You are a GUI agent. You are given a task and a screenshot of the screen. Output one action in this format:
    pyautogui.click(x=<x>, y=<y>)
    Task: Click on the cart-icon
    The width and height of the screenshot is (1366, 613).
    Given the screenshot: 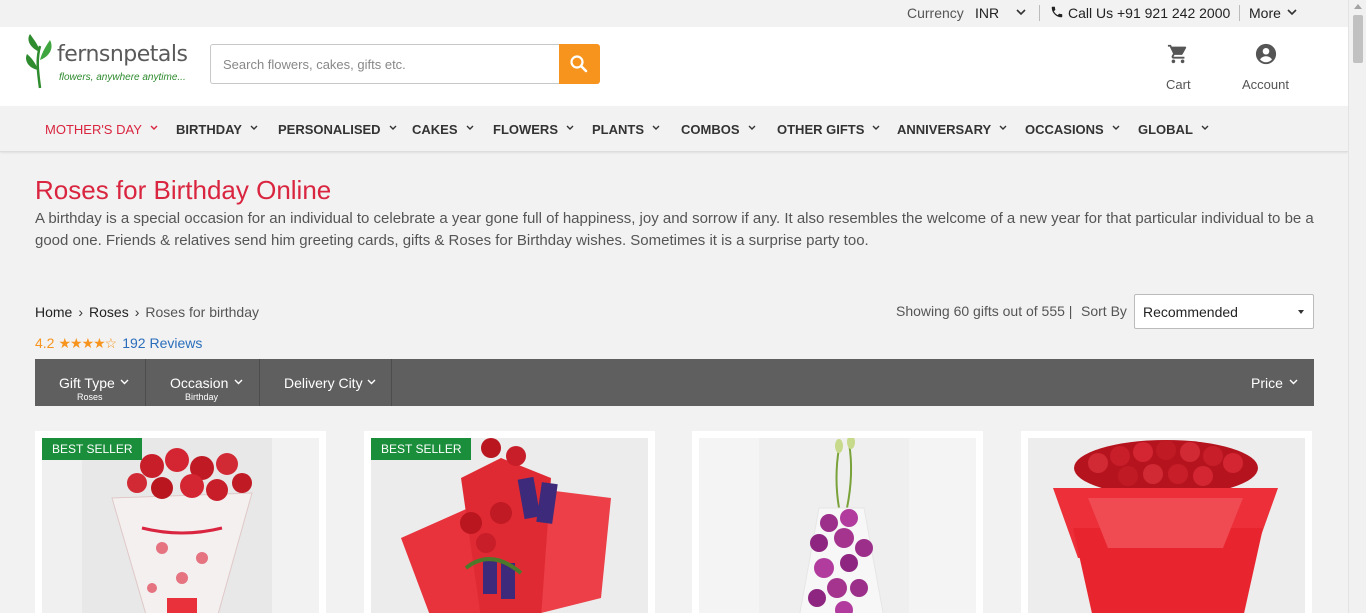 What is the action you would take?
    pyautogui.click(x=1178, y=54)
    